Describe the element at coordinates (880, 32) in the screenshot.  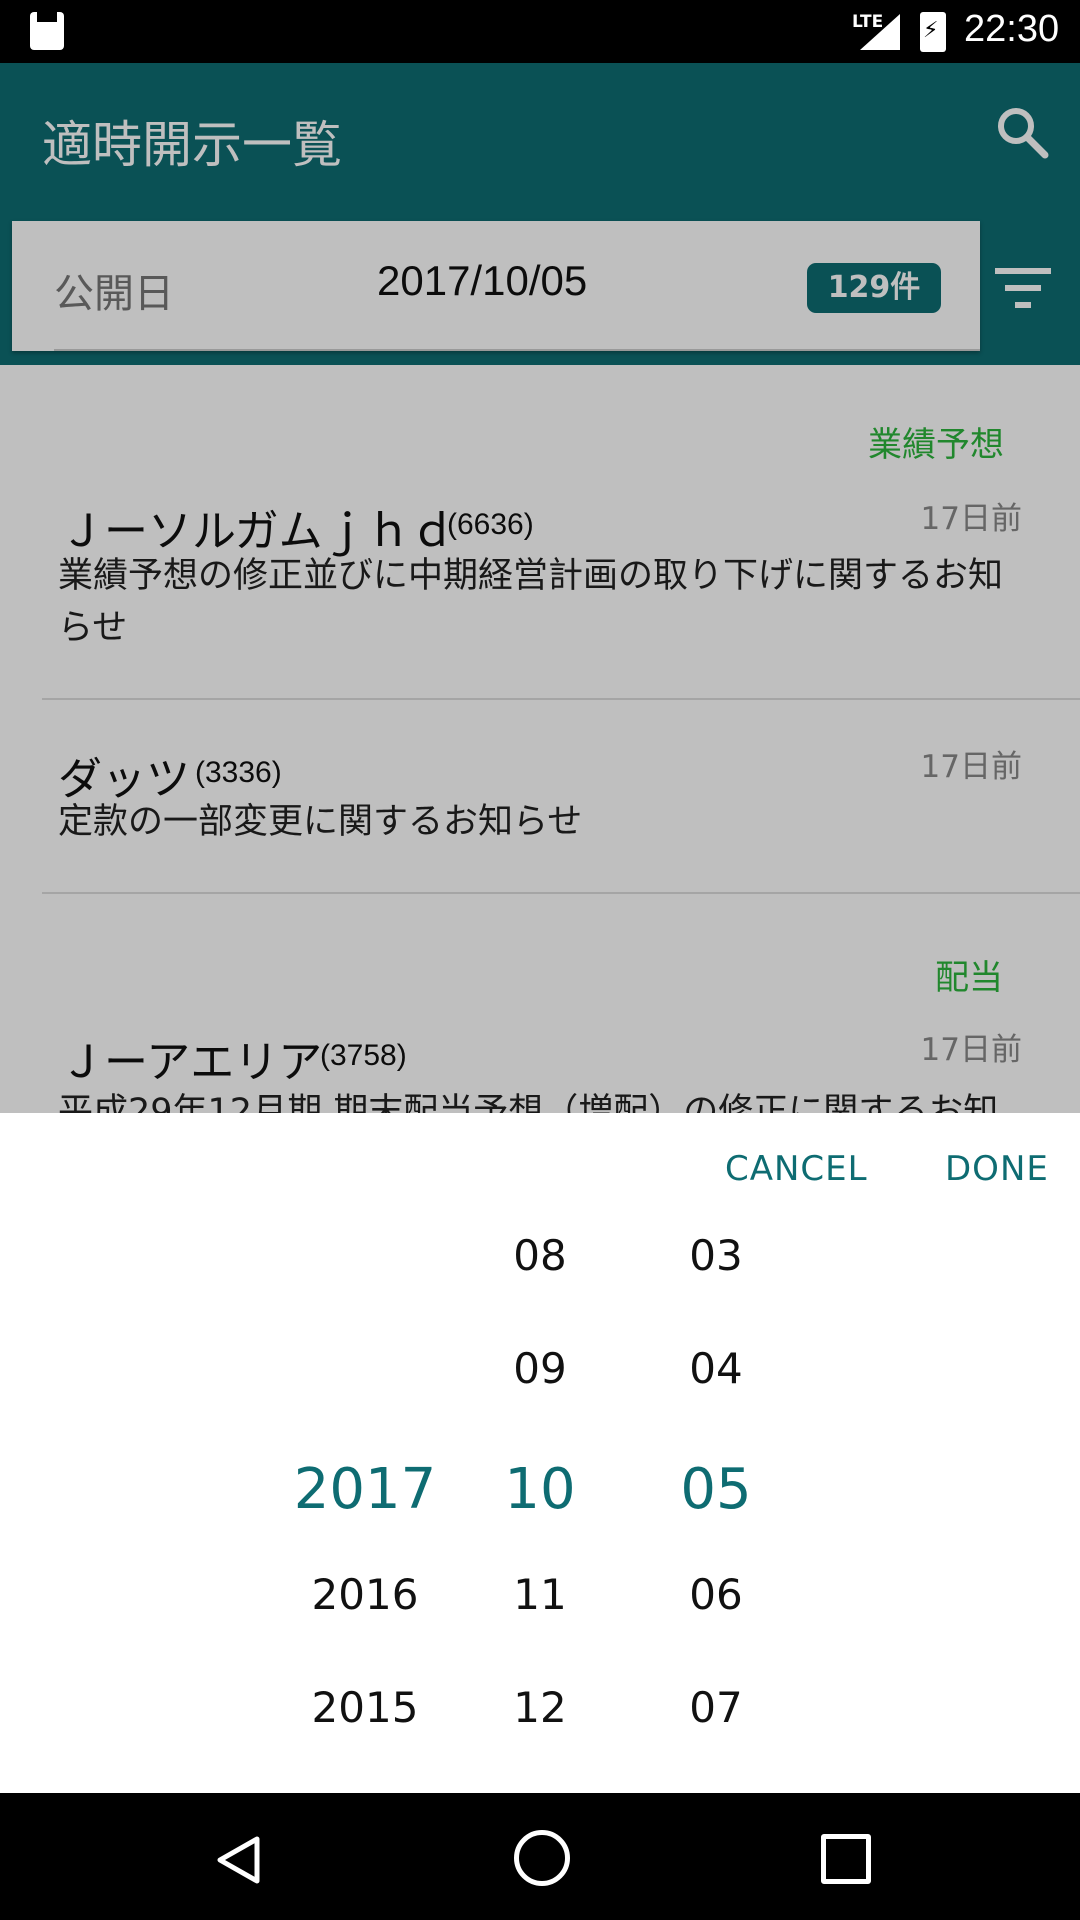
I see `signal-icon` at that location.